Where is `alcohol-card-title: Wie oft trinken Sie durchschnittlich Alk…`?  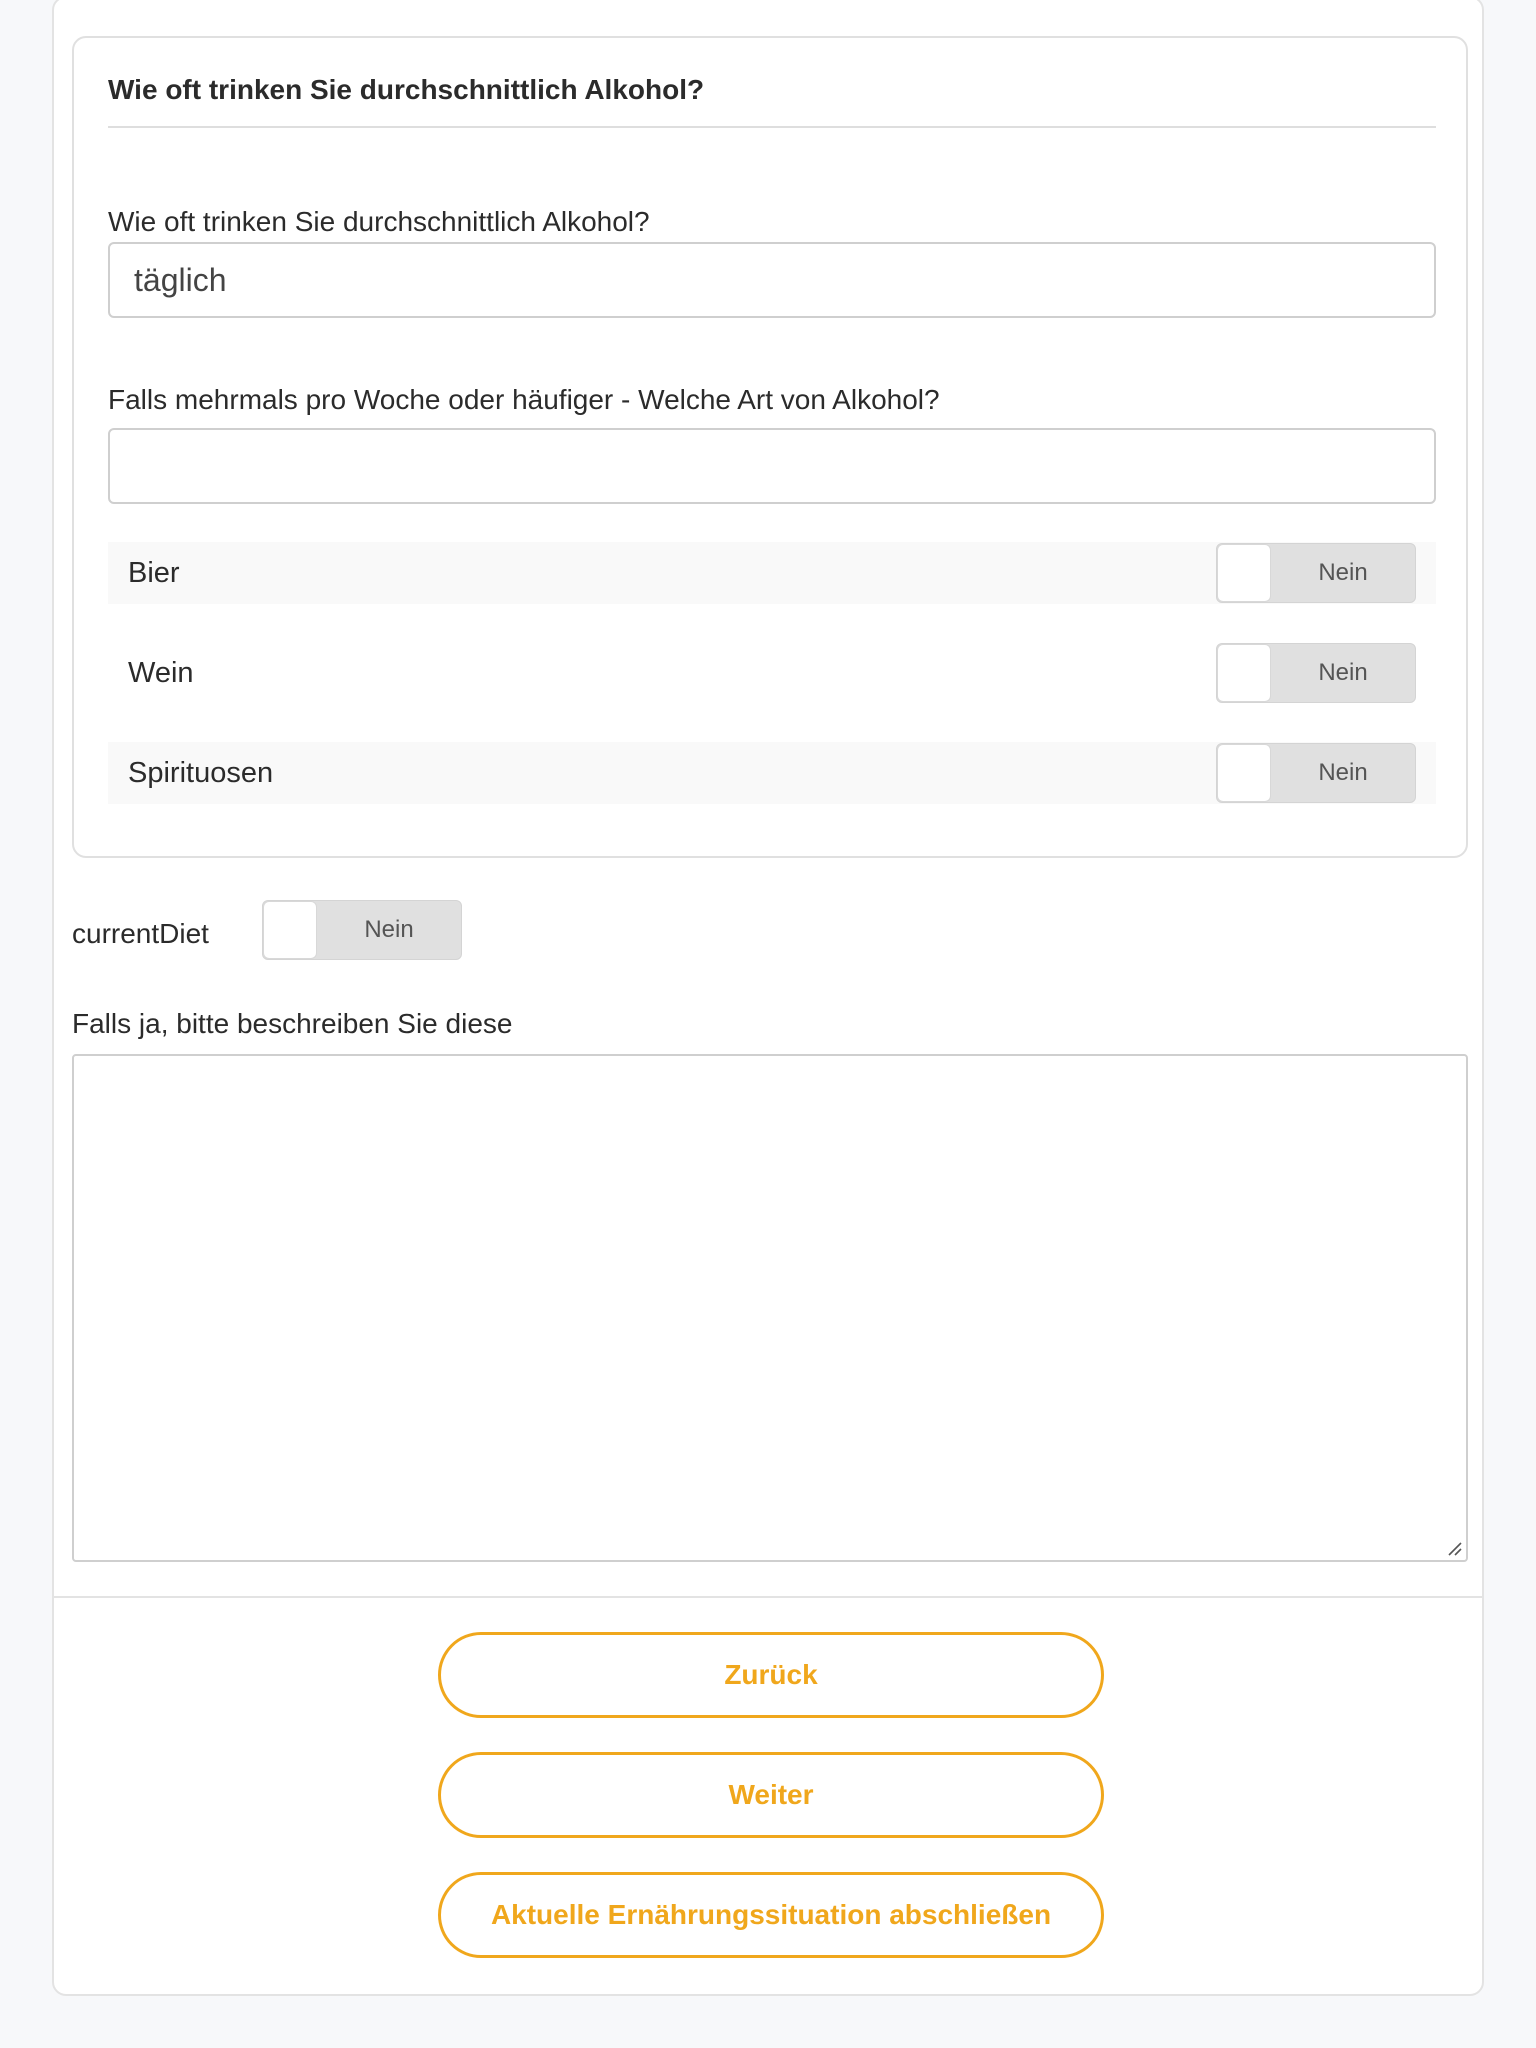
alcohol-card-title: Wie oft trinken Sie durchschnittlich Alk… is located at coordinates (406, 89).